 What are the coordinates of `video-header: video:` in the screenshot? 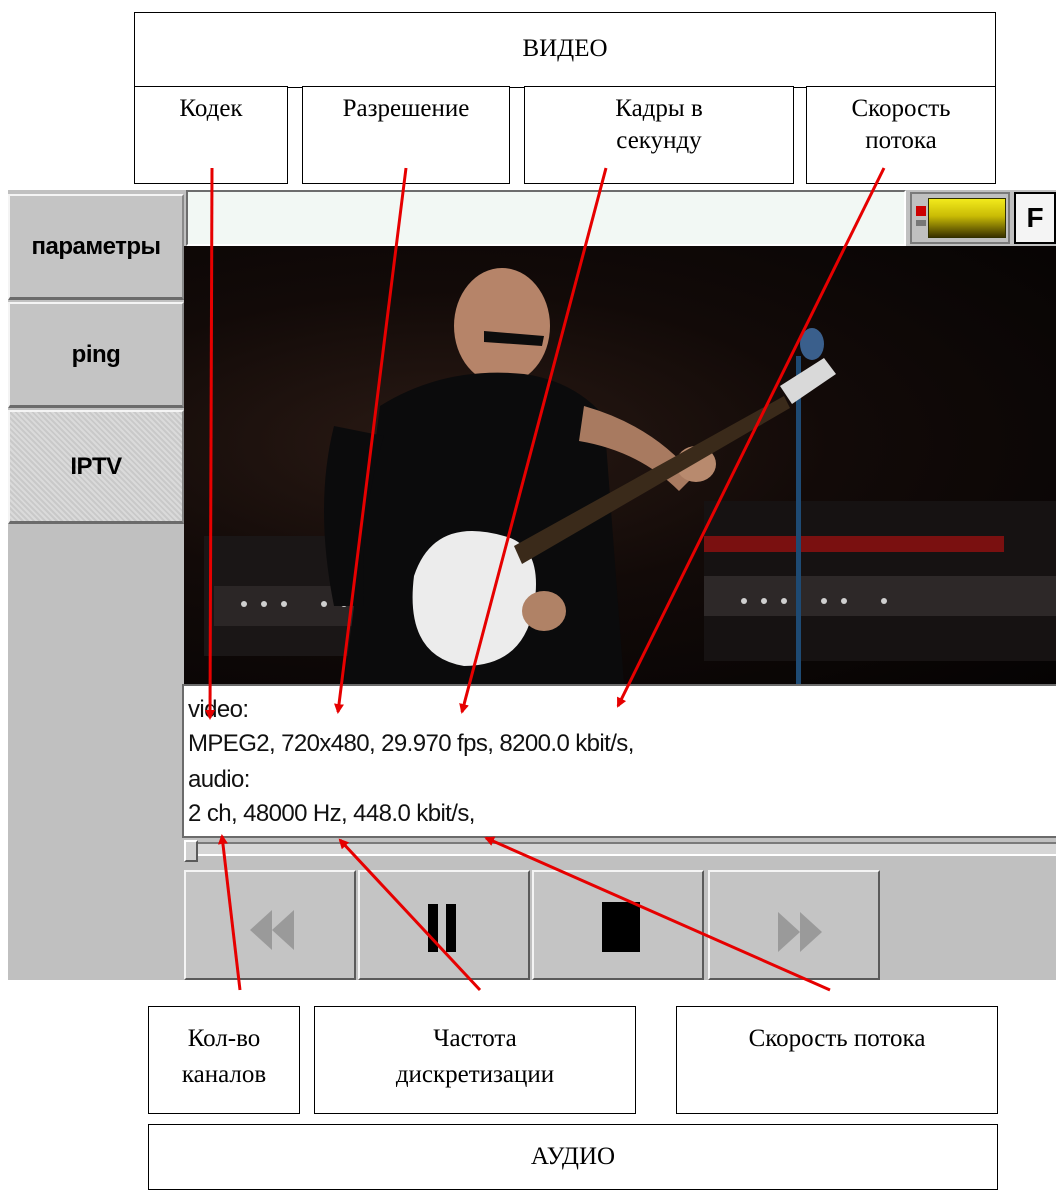 It's located at (218, 709).